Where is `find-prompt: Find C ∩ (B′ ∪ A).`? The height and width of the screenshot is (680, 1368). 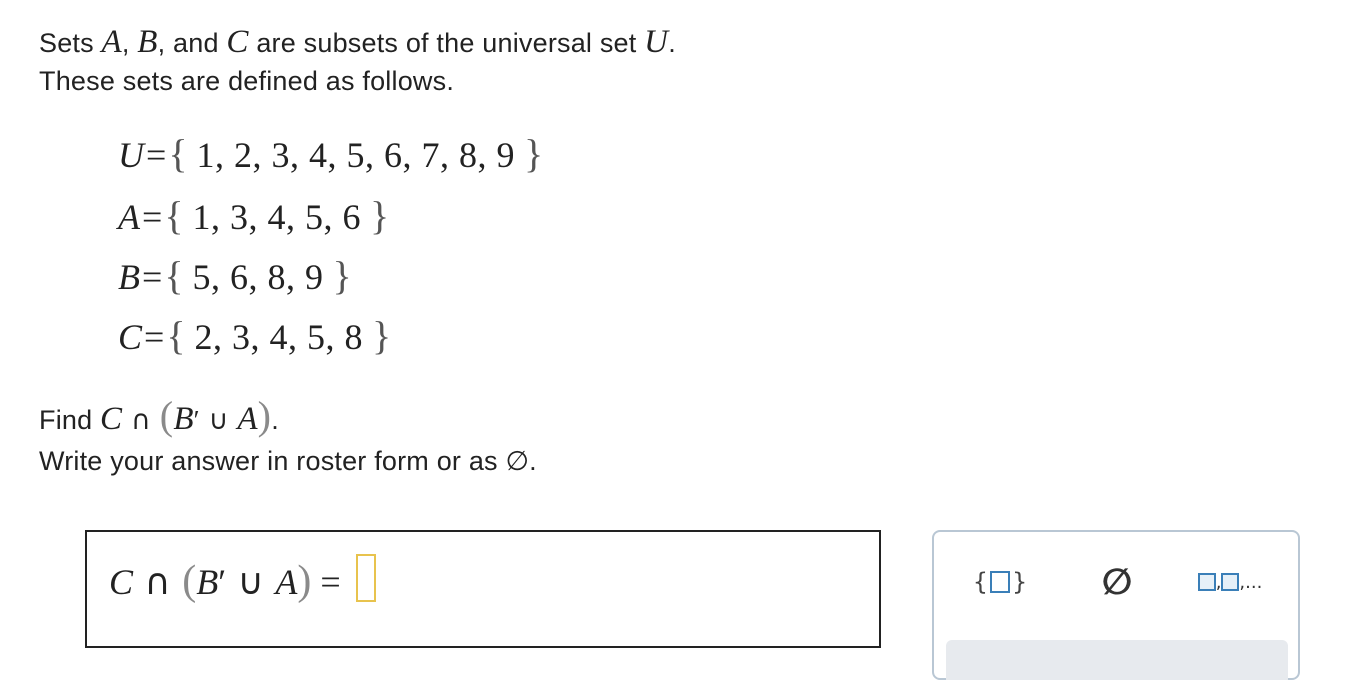 find-prompt: Find C ∩ (B′ ∪ A). is located at coordinates (159, 415).